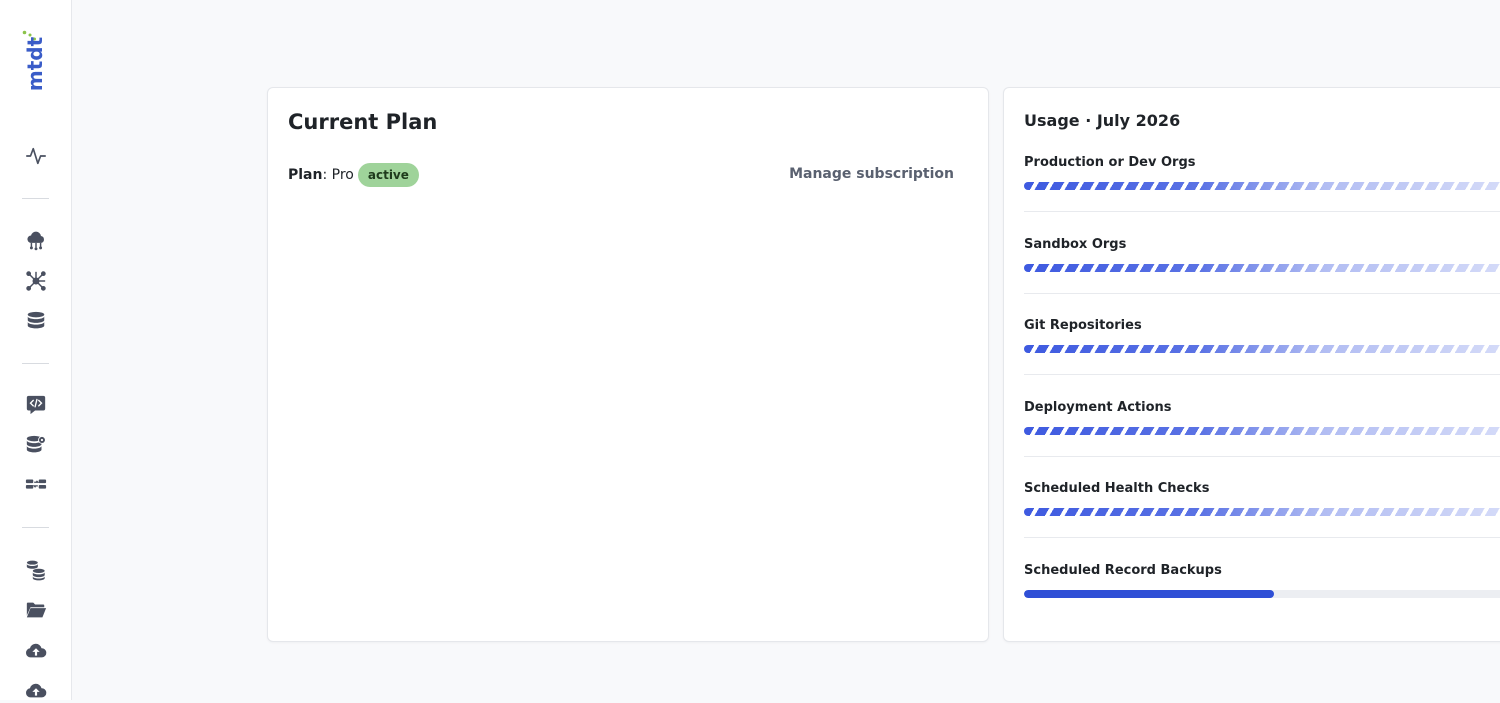 The height and width of the screenshot is (703, 1500). Describe the element at coordinates (1262, 278) in the screenshot. I see `usage-item: Sandbox Orgs` at that location.